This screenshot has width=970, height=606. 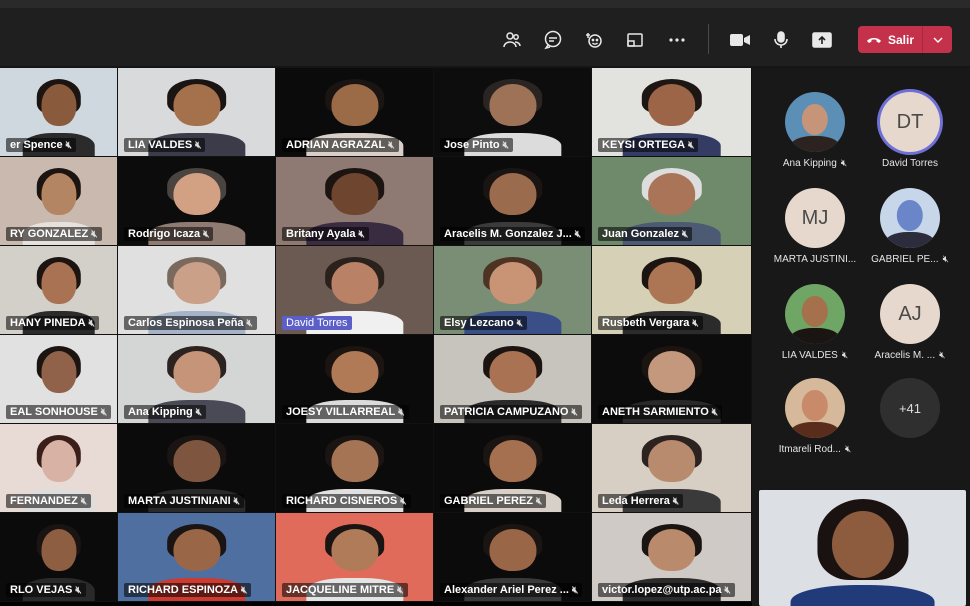 I want to click on video-tile: victor.lopez@utp.ac.pa 🔇︎, so click(x=672, y=557).